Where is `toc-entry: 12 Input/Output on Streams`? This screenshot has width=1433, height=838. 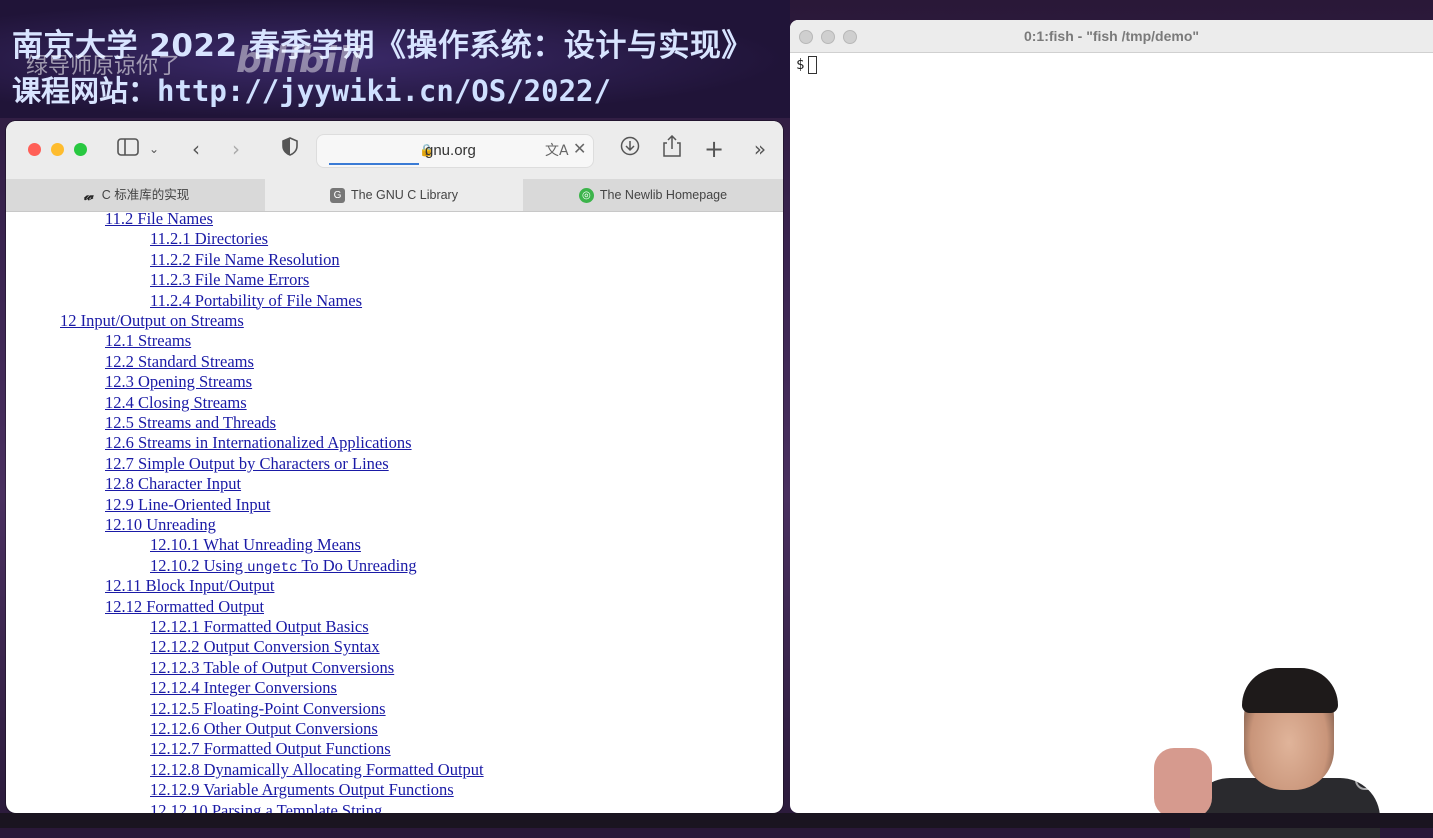 toc-entry: 12 Input/Output on Streams is located at coordinates (152, 321).